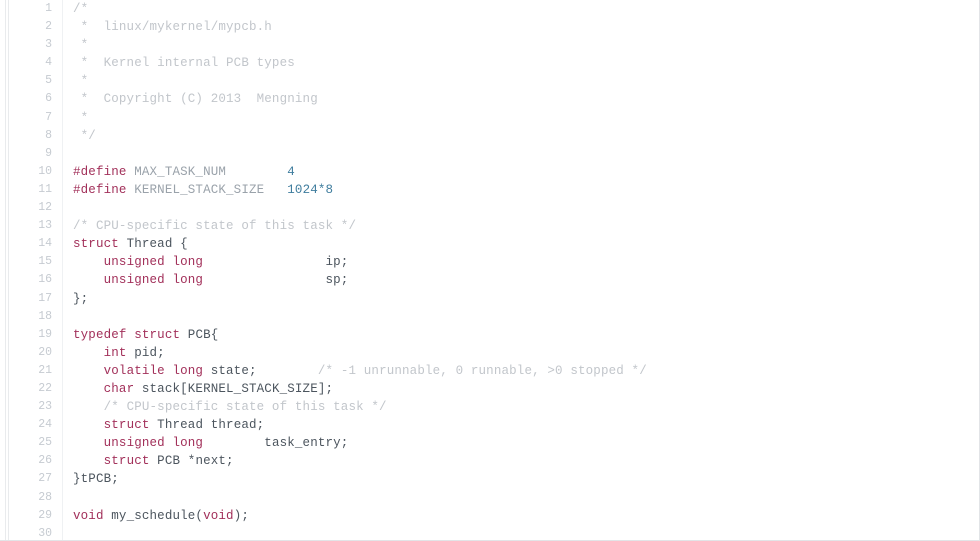 This screenshot has width=980, height=541. I want to click on code-line-row: 19 typedef struct PCB{, so click(490, 334).